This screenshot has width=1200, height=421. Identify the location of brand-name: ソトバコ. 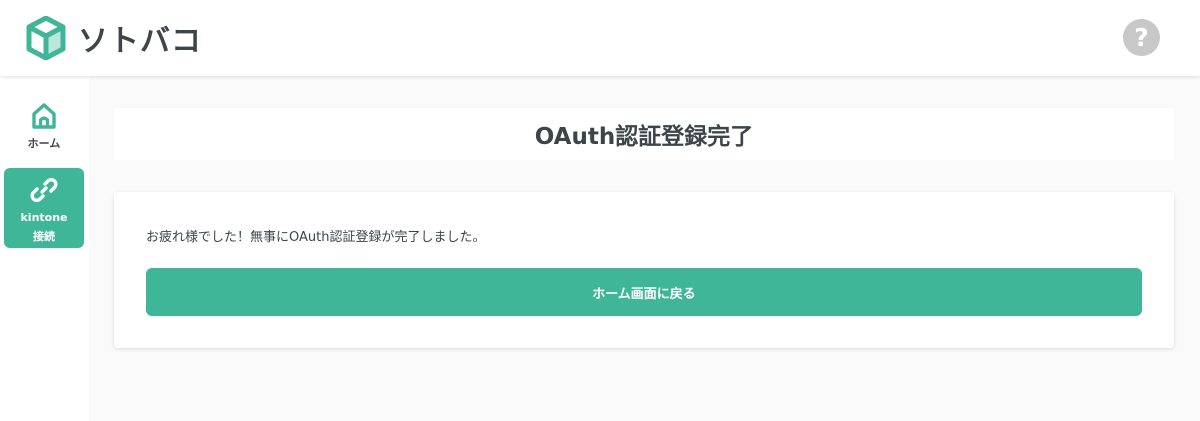
(140, 41).